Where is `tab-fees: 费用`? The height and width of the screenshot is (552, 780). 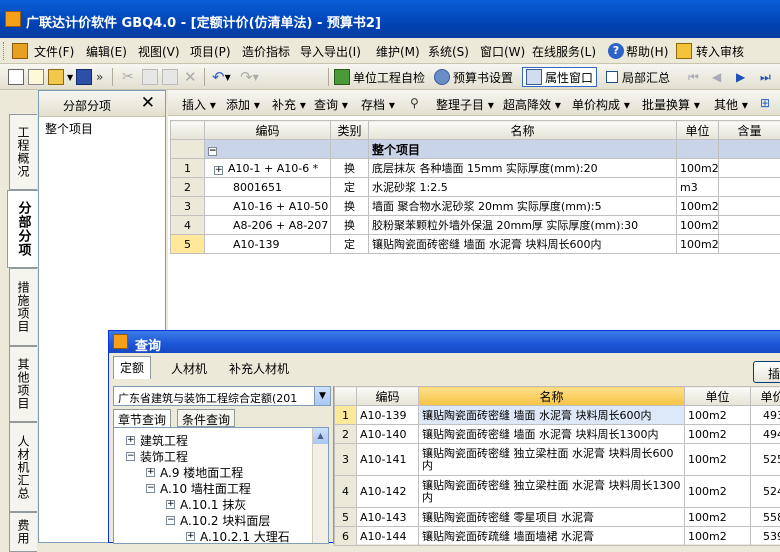
tab-fees: 费用 is located at coordinates (23, 532).